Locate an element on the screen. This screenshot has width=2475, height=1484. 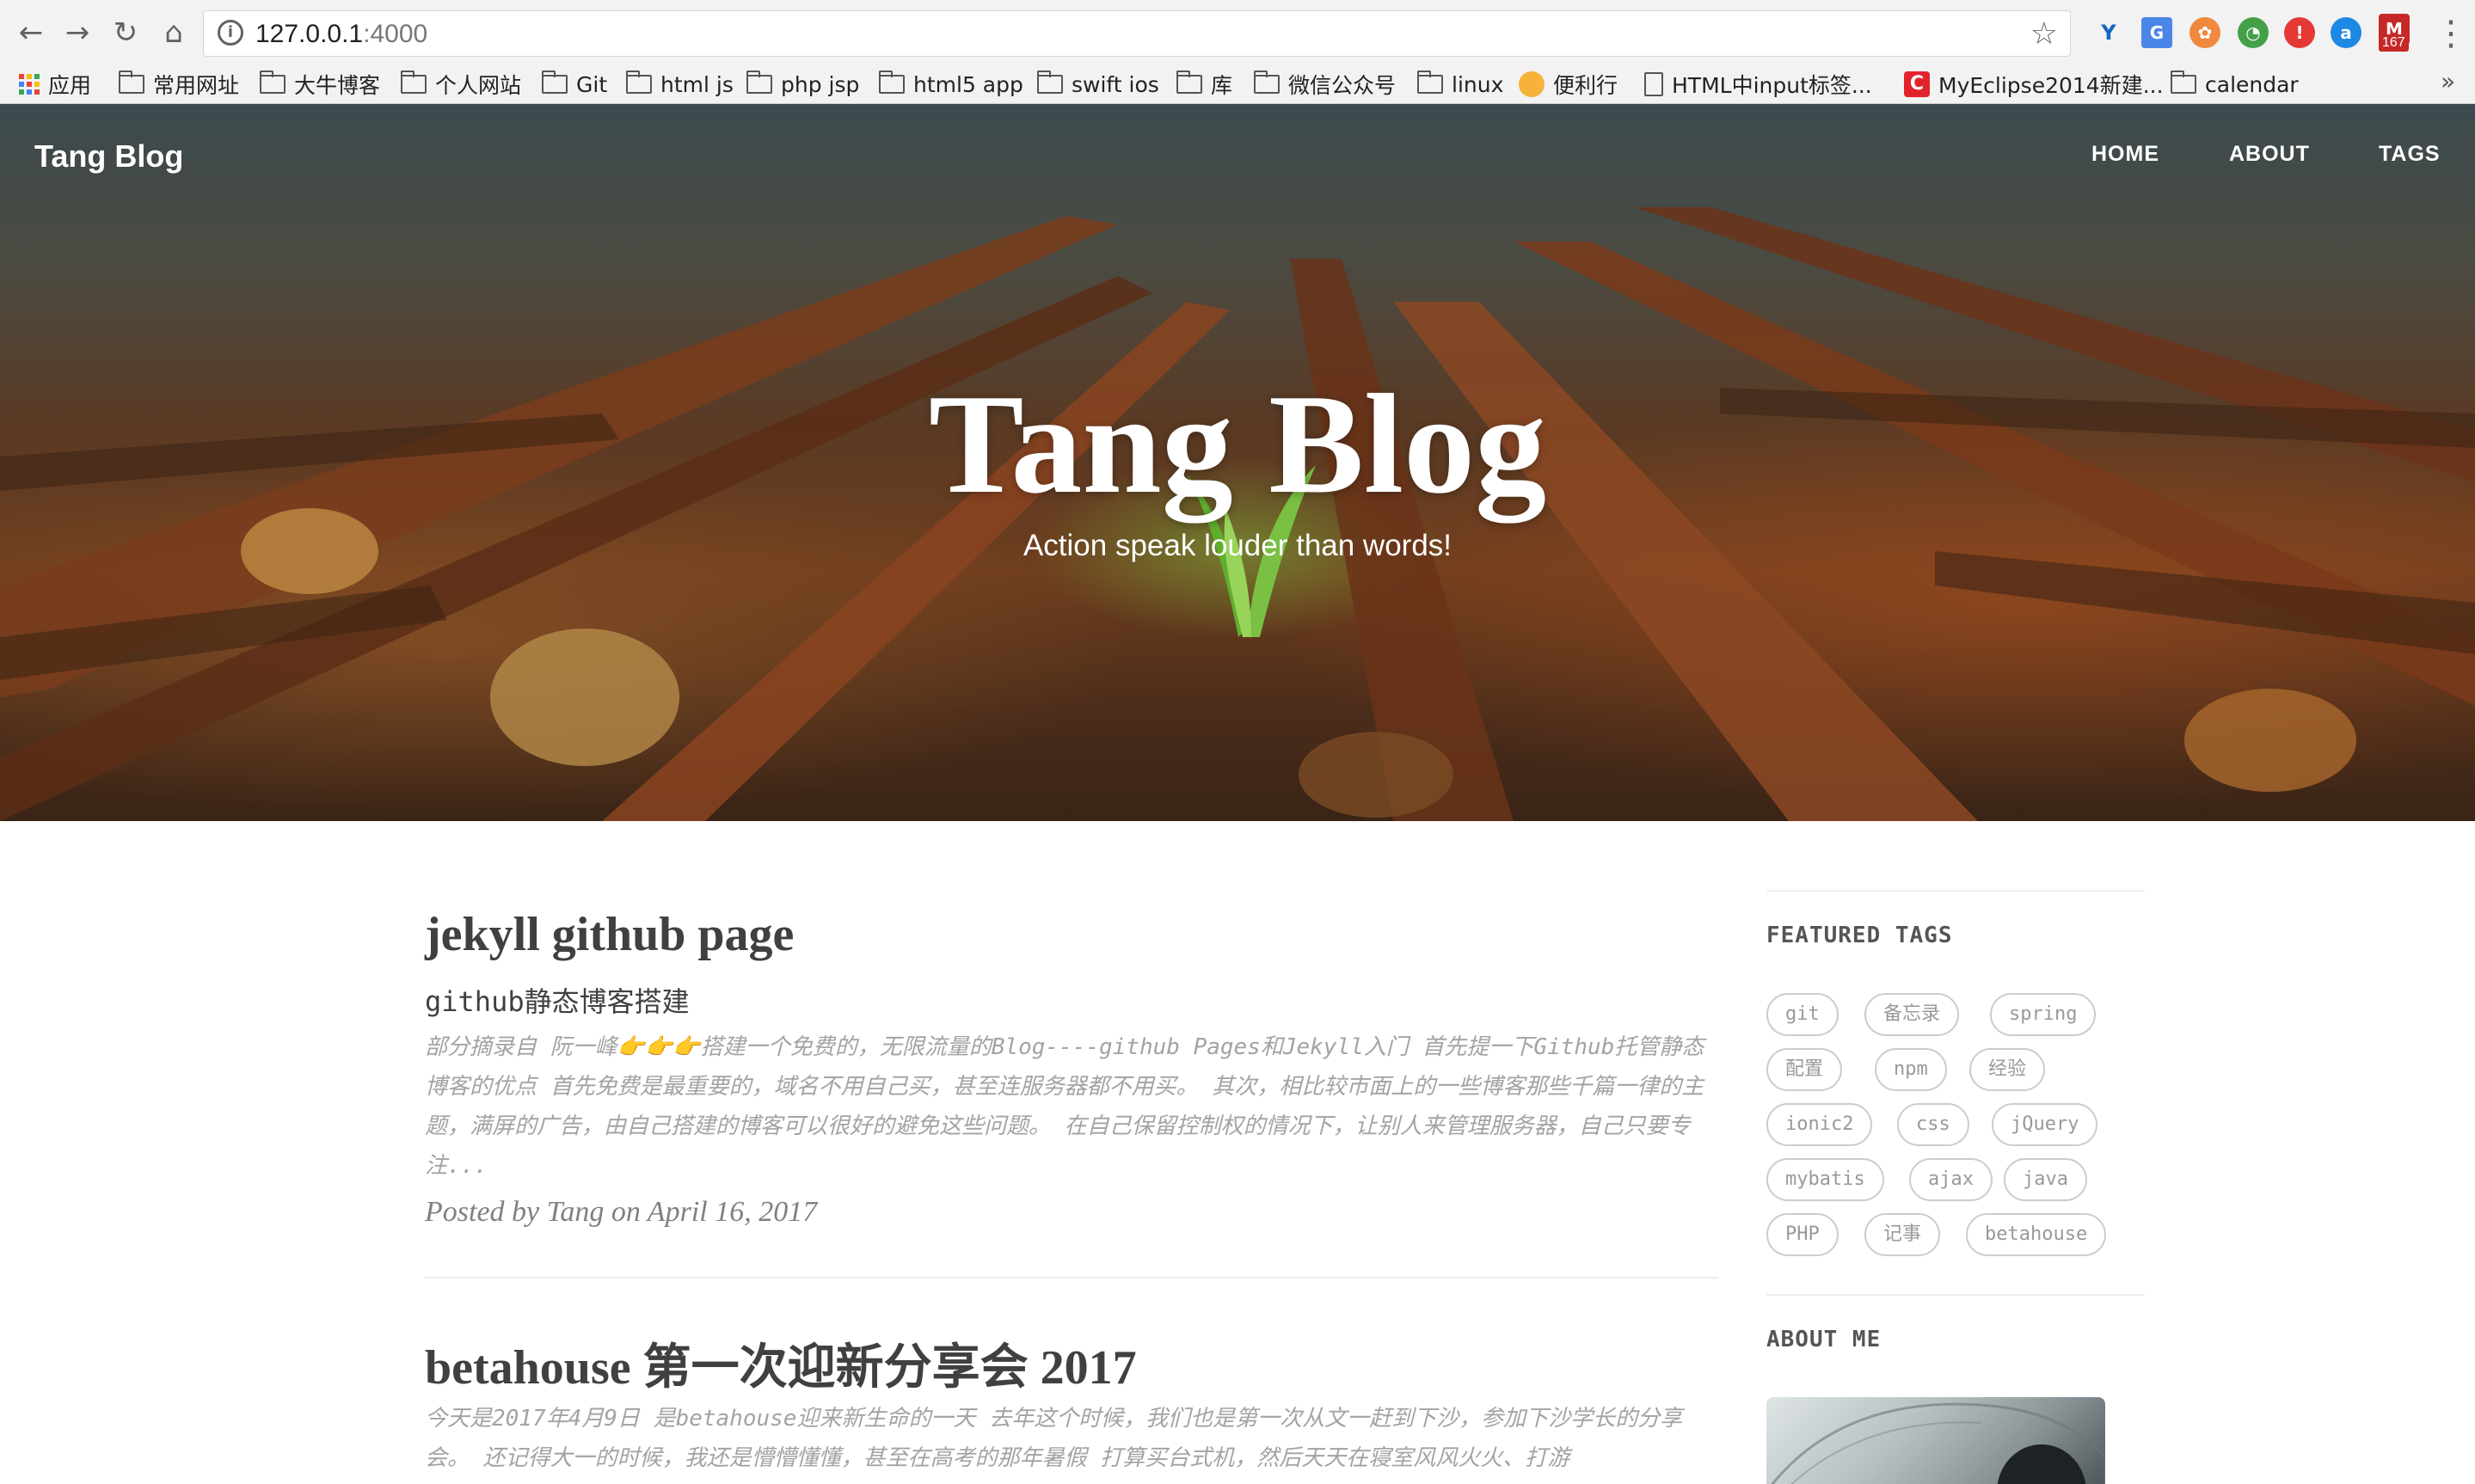
extension-orange-icon: ✿ is located at coordinates (2204, 32).